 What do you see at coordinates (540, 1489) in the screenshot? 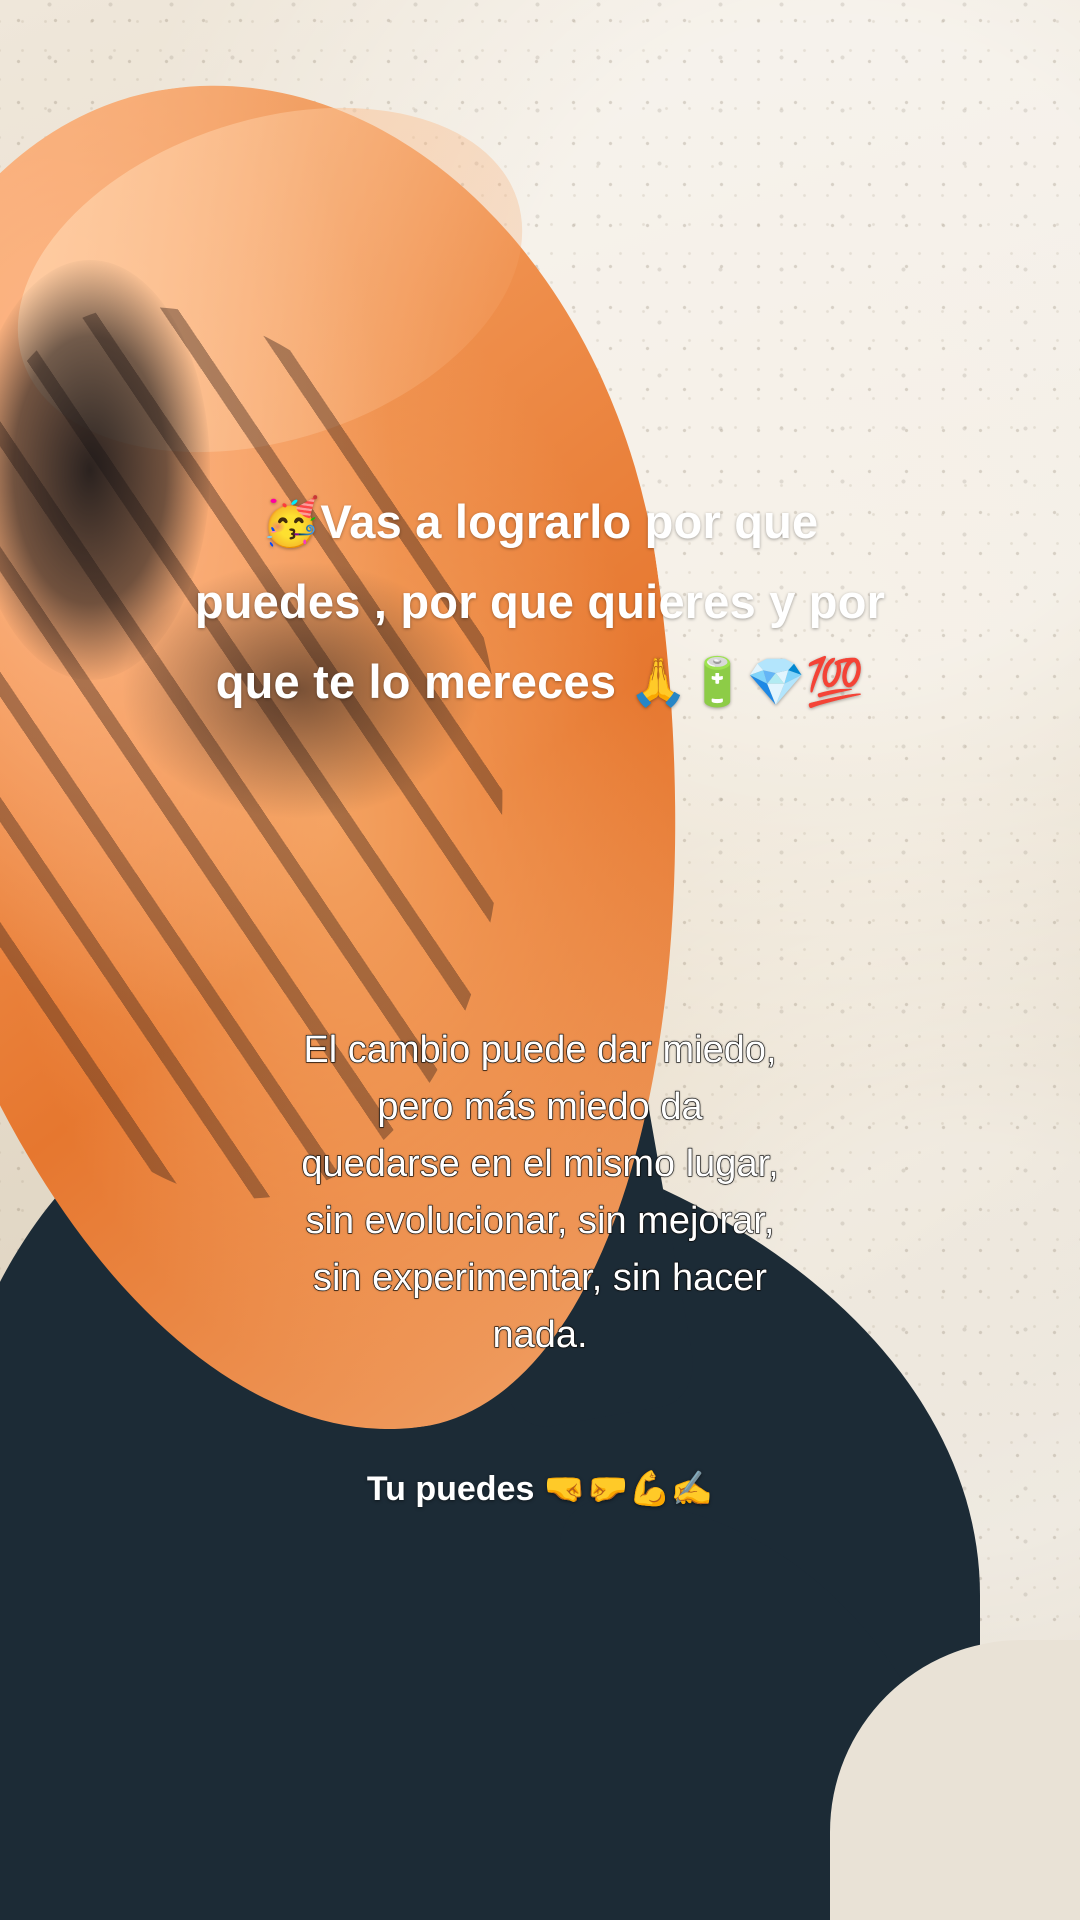
I see `closing-caption: Tu puedes 🤜🤛💪✍️` at bounding box center [540, 1489].